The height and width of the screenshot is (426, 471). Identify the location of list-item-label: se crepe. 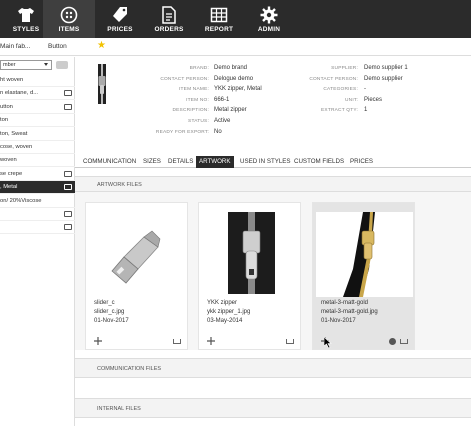
(11, 173).